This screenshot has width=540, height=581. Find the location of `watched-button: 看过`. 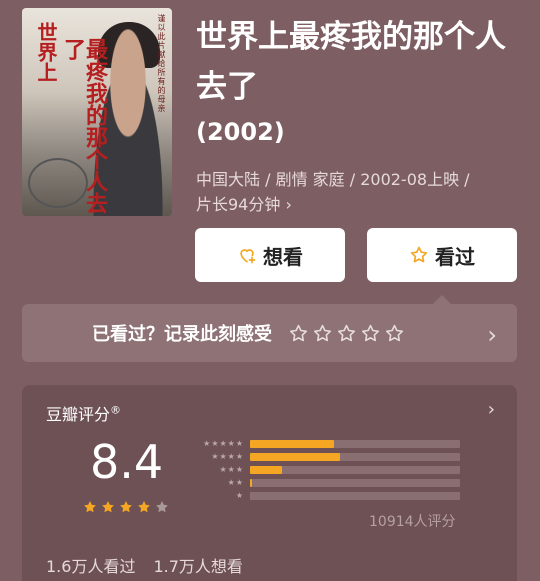

watched-button: 看过 is located at coordinates (442, 255).